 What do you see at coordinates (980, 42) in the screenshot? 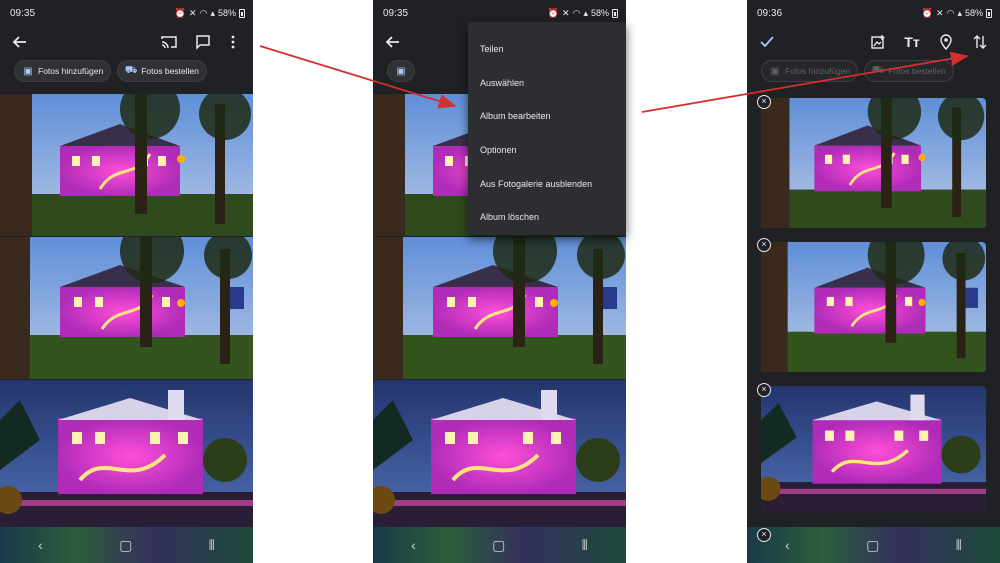
I see `sort-arrows-icon` at bounding box center [980, 42].